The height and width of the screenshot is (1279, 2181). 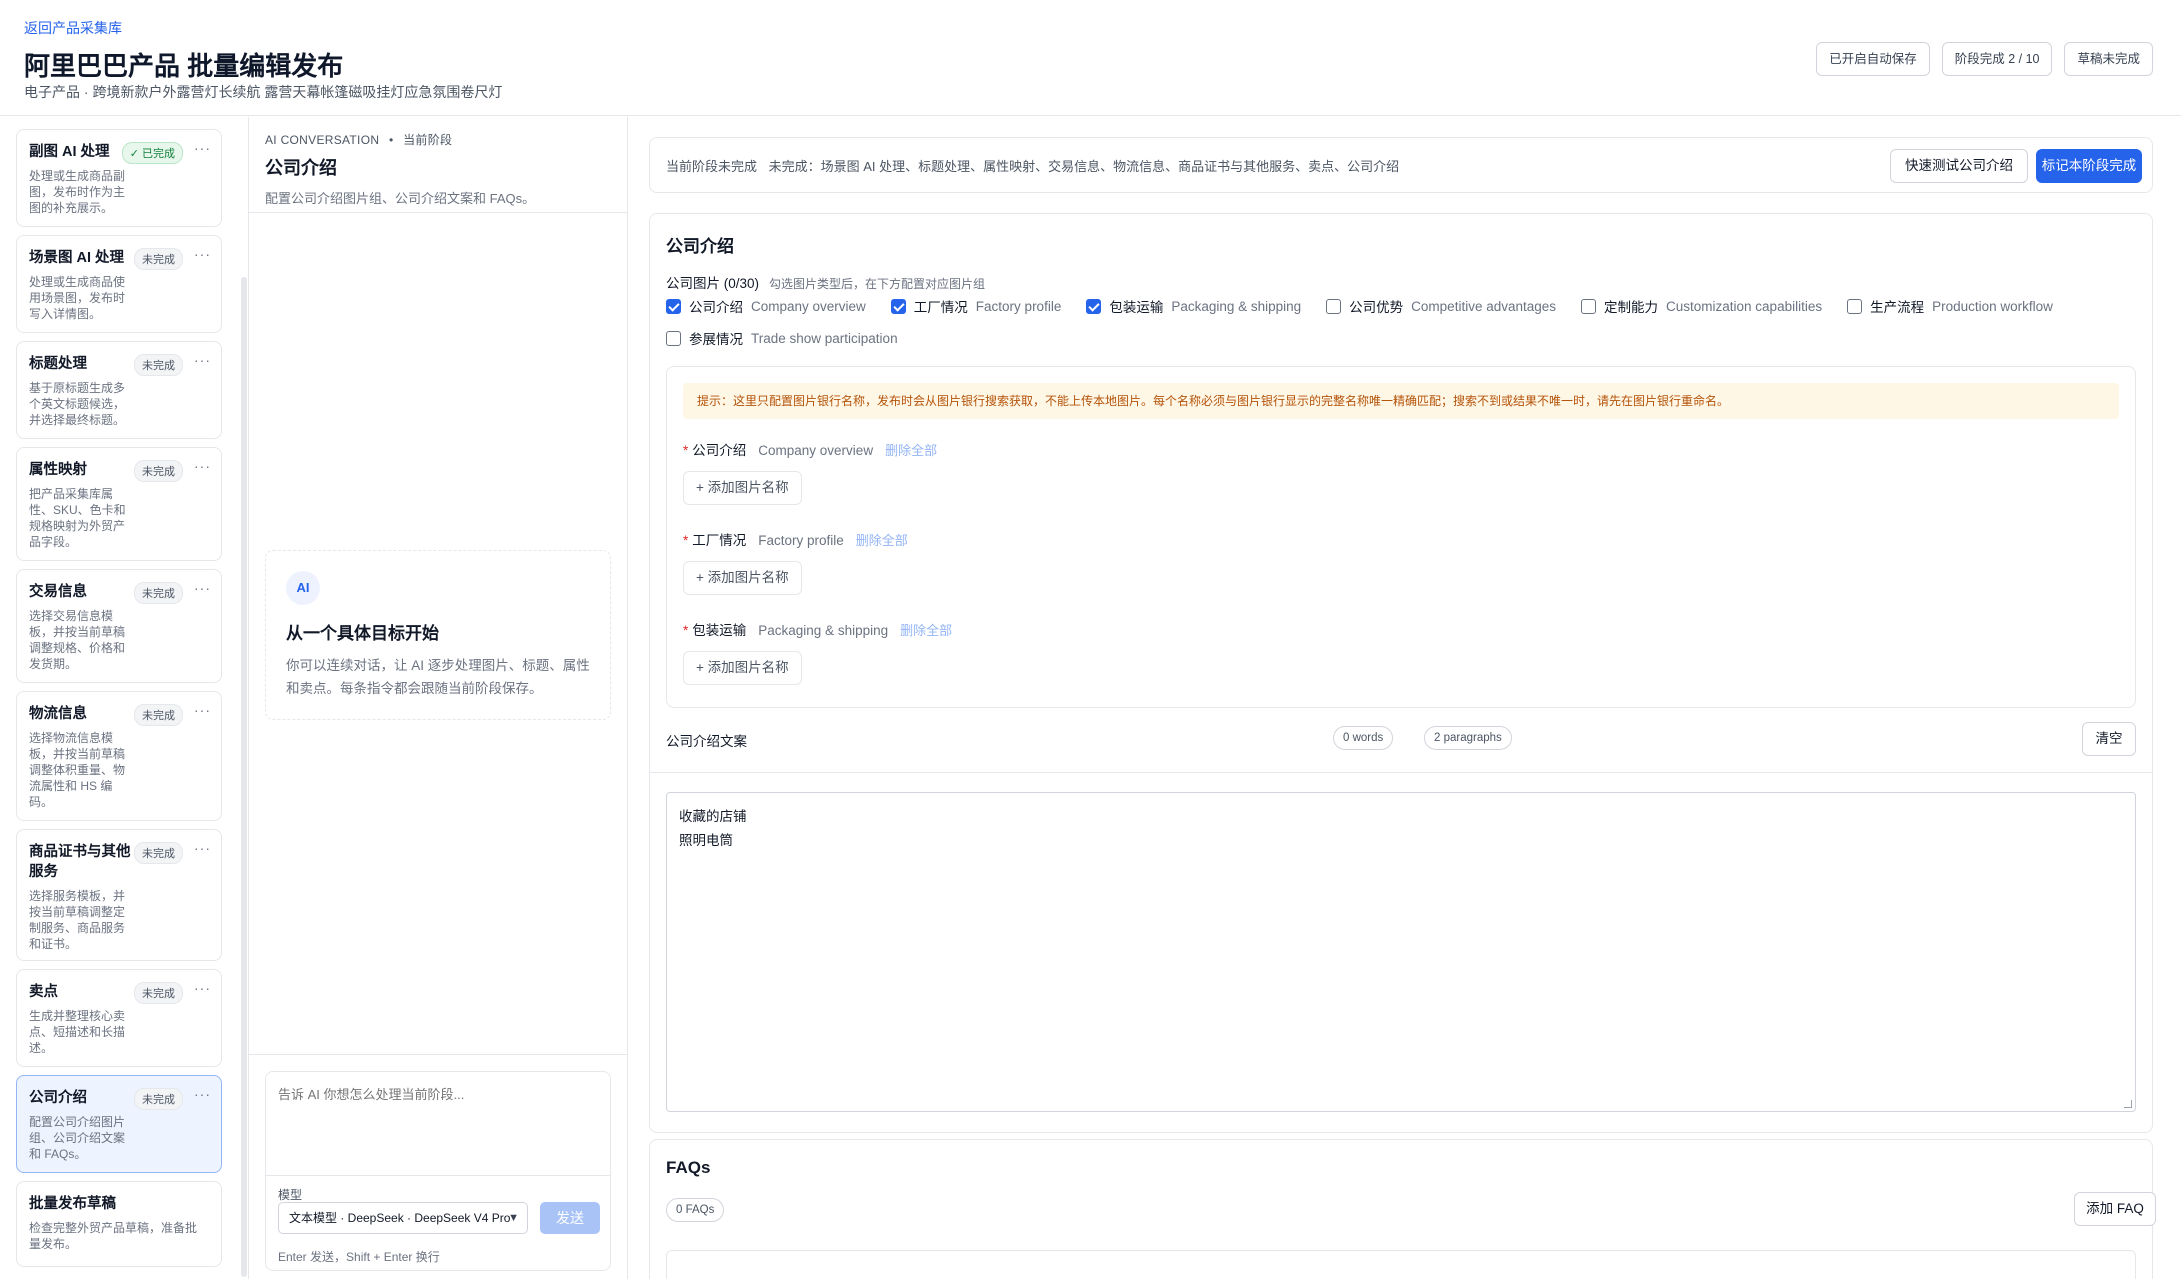 What do you see at coordinates (700, 246) in the screenshot?
I see `section-title: 公司介绍` at bounding box center [700, 246].